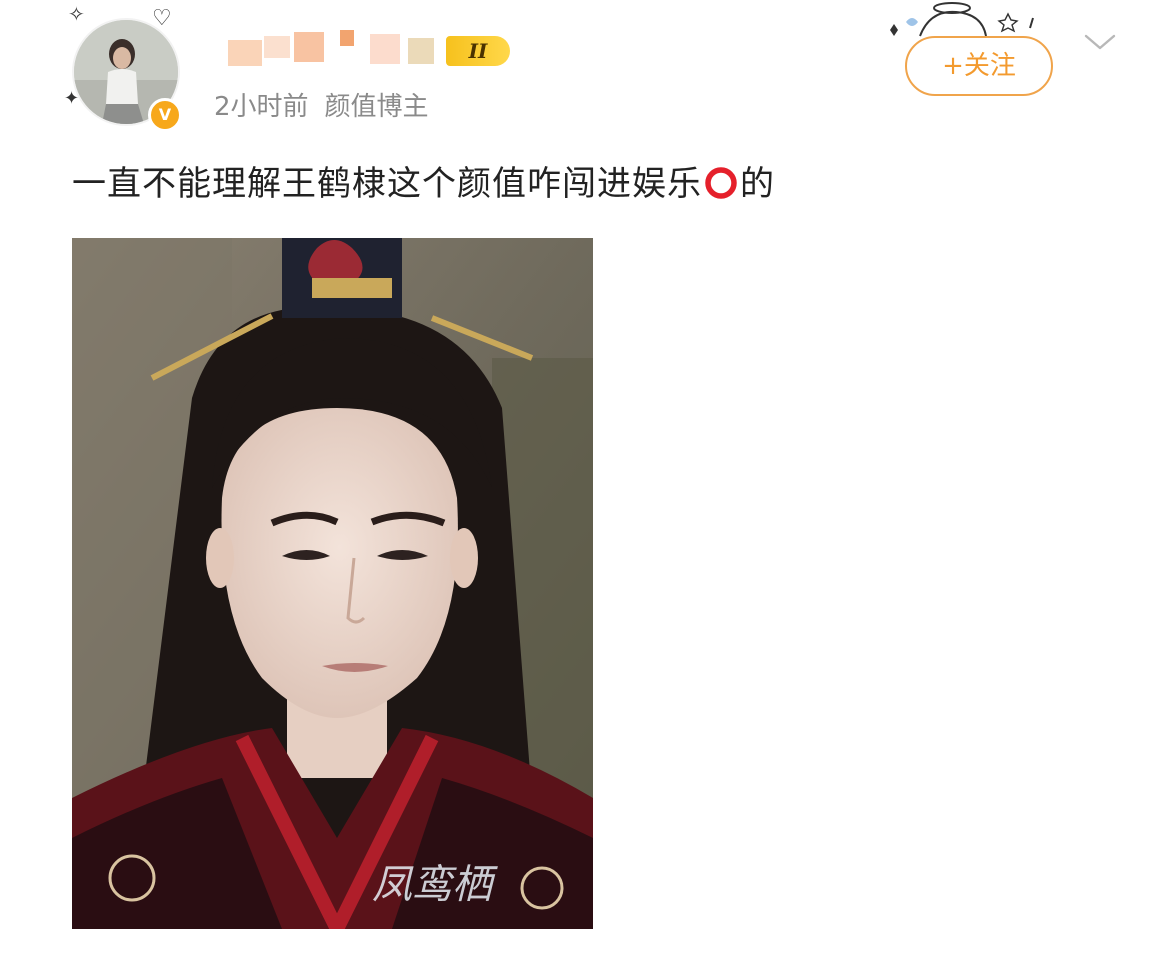 The image size is (1176, 969). Describe the element at coordinates (1100, 42) in the screenshot. I see `chevron-down-icon` at that location.